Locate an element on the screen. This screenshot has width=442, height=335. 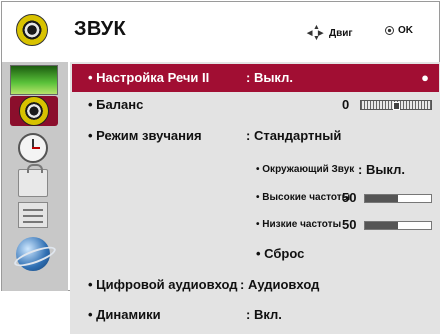
globe-icon is located at coordinates (33, 254).